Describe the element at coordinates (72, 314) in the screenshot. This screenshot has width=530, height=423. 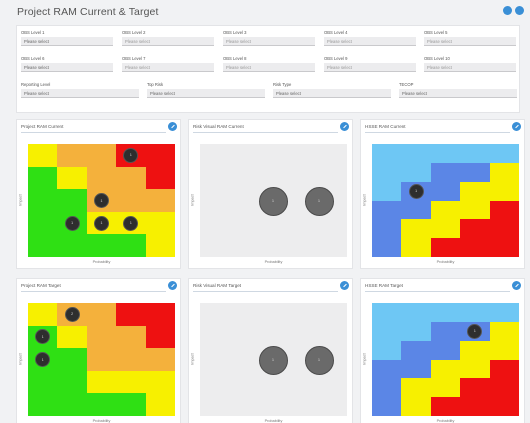
I see `risk-bubble: 2` at that location.